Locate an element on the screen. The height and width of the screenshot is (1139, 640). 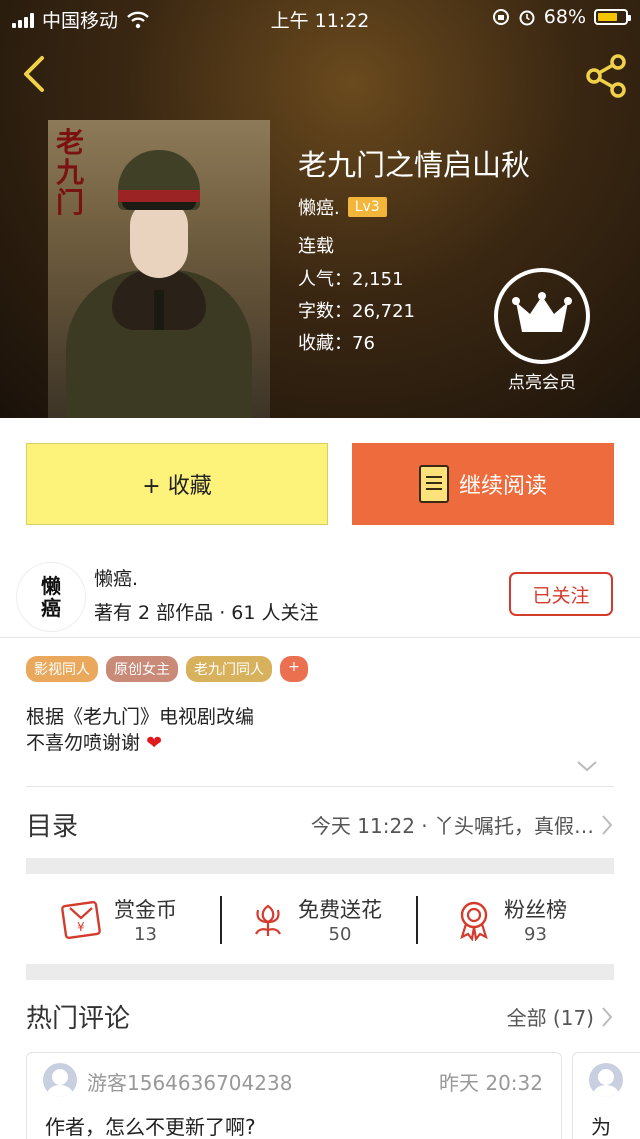
book-cover: 老九门 is located at coordinates (159, 269).